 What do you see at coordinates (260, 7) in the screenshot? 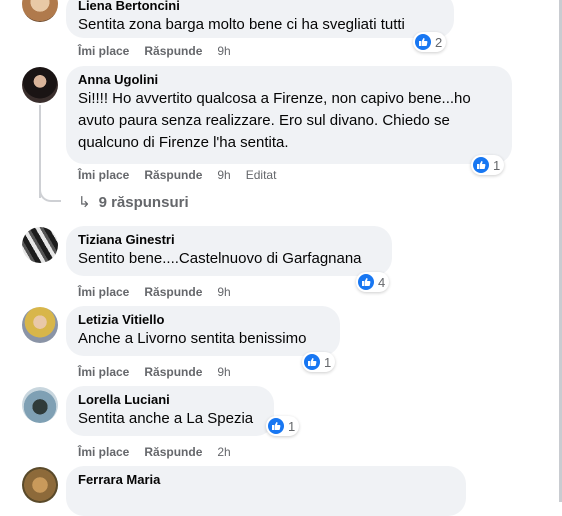
I see `comment-author: Liena Bertoncini` at bounding box center [260, 7].